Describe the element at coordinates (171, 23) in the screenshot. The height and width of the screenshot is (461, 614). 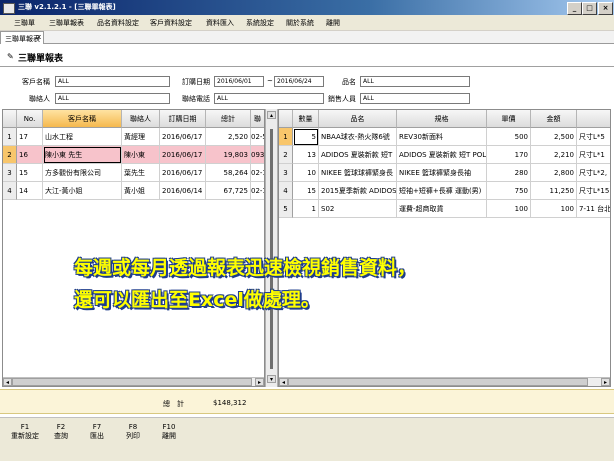
I see `menu-item-customer-settings: 客戶資料設定` at that location.